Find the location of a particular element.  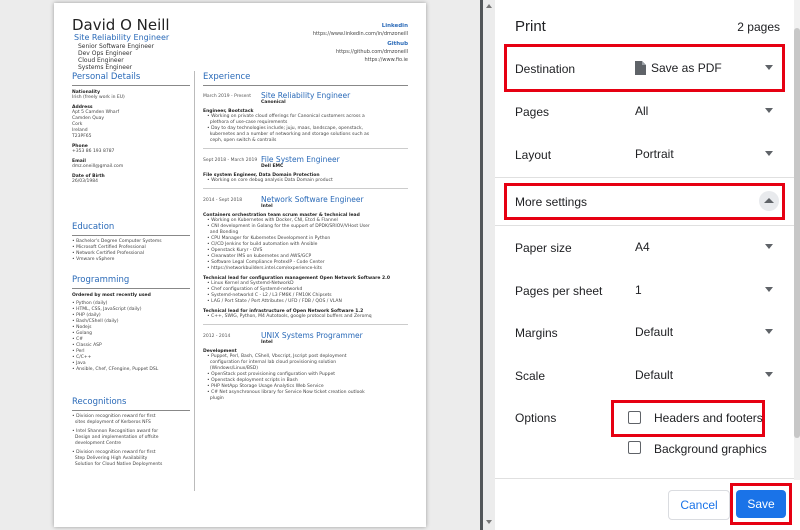

page-count: 2 pages is located at coordinates (758, 27).